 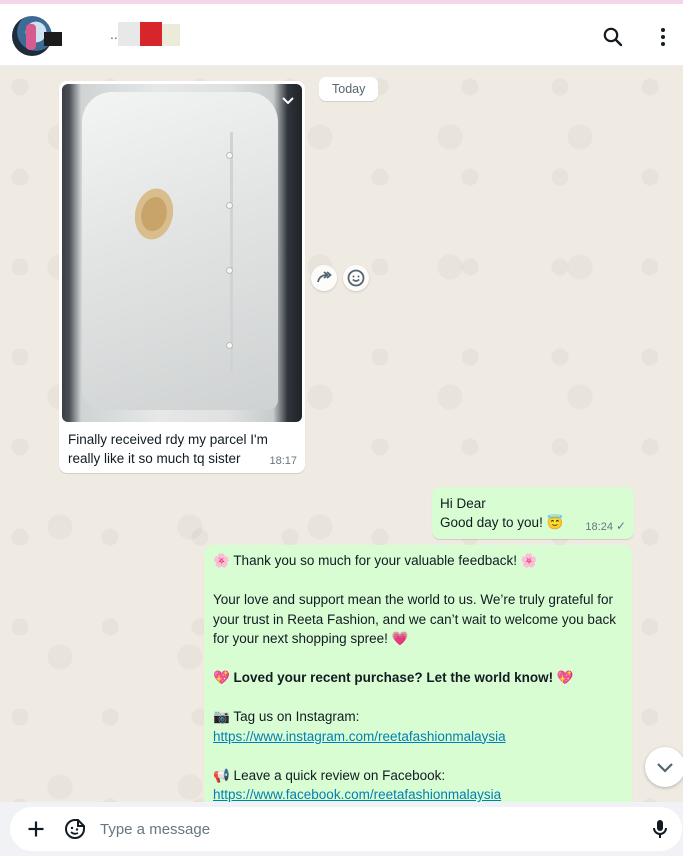 I want to click on sticker-icon, so click(x=75, y=829).